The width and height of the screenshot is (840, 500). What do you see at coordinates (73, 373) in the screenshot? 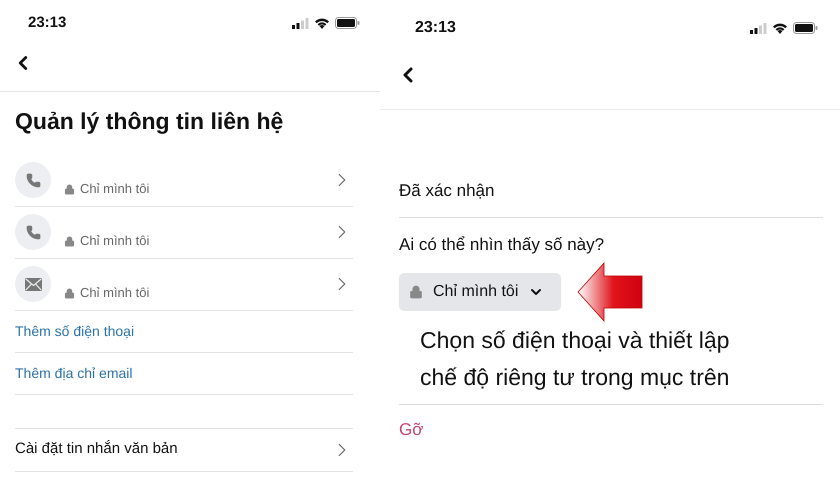
I see `add-link: Thêm địa chỉ email` at bounding box center [73, 373].